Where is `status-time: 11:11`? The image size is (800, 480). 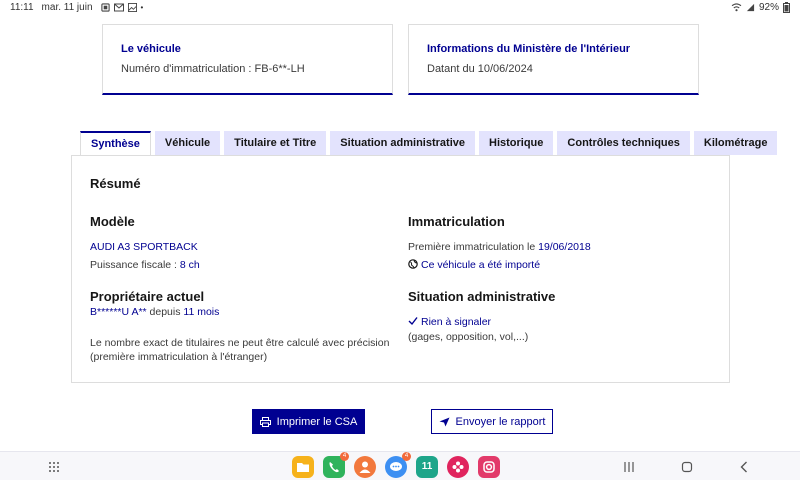
status-time: 11:11 is located at coordinates (22, 7).